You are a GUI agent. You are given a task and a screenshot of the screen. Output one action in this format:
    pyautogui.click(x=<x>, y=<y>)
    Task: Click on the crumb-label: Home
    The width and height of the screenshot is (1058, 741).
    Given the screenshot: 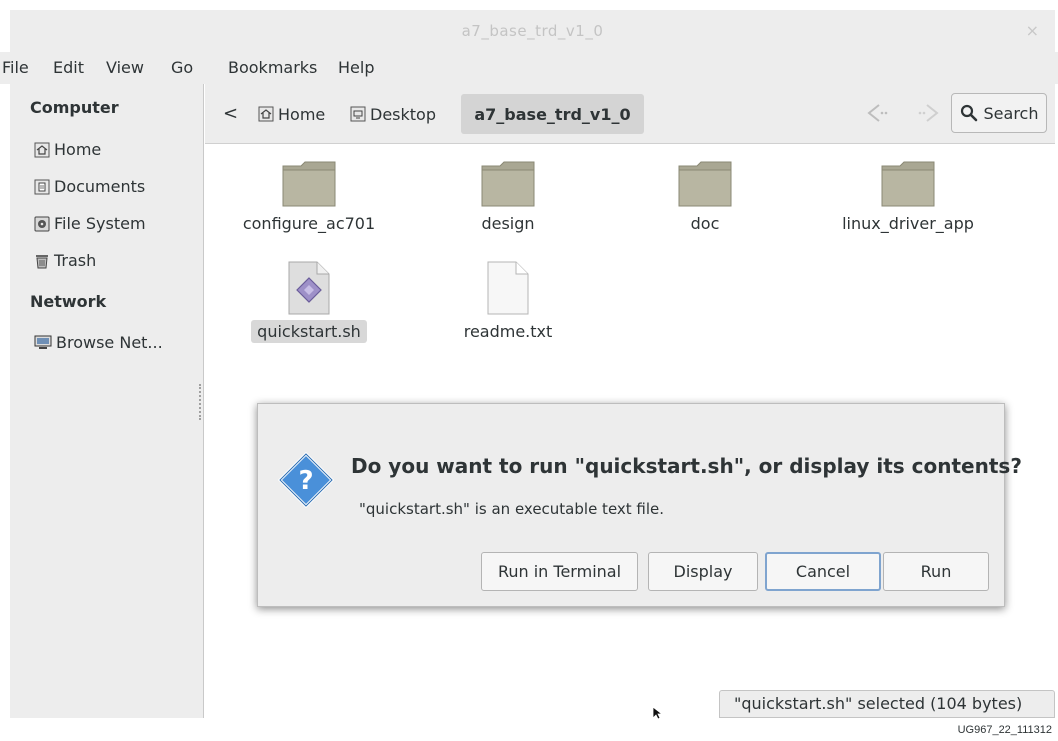 What is the action you would take?
    pyautogui.click(x=302, y=114)
    